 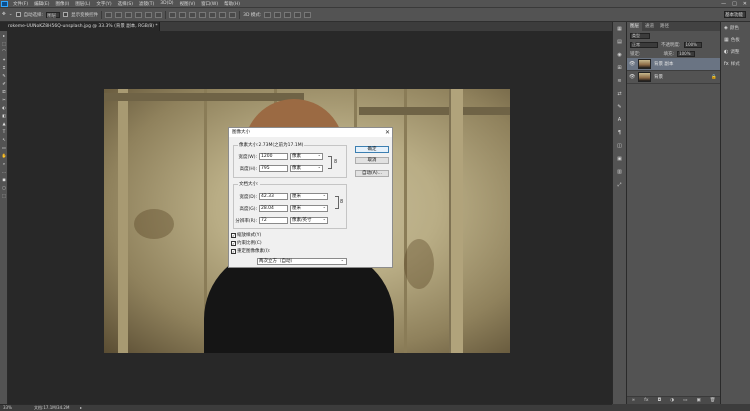 I want to click on pixel-height-unit-select: 像素, so click(x=306, y=168).